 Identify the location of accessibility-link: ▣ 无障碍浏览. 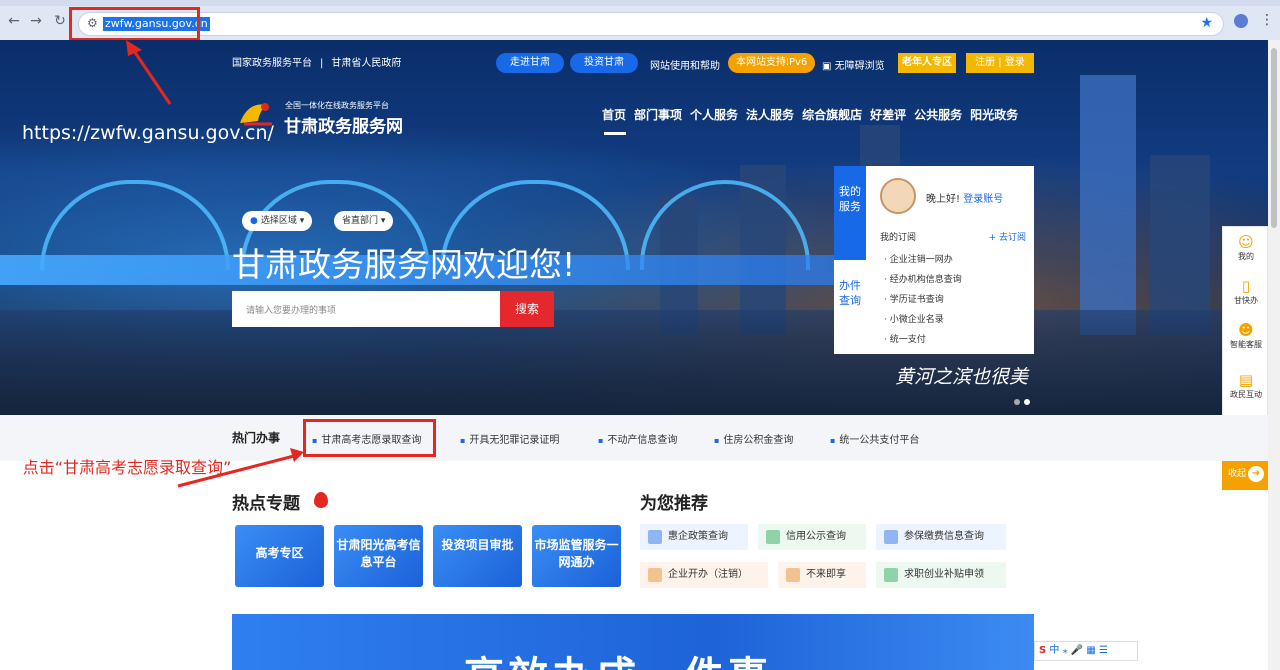
(853, 64).